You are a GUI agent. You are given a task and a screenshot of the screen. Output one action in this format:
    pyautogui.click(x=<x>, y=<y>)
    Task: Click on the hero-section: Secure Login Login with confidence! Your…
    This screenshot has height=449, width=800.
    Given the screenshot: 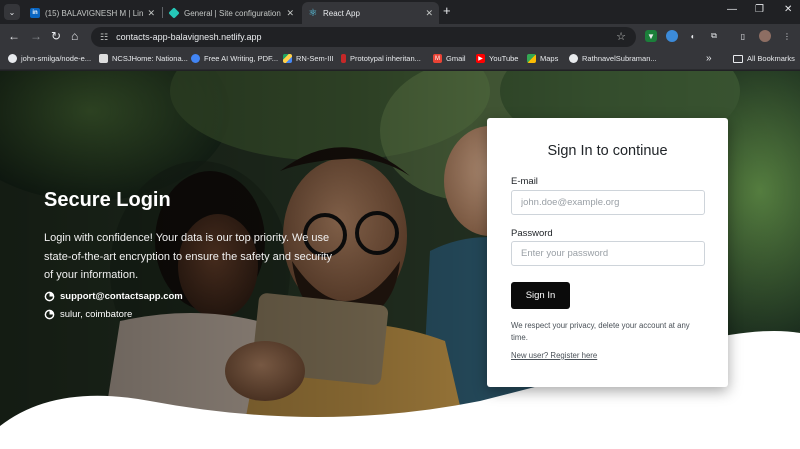 What is the action you would take?
    pyautogui.click(x=194, y=254)
    